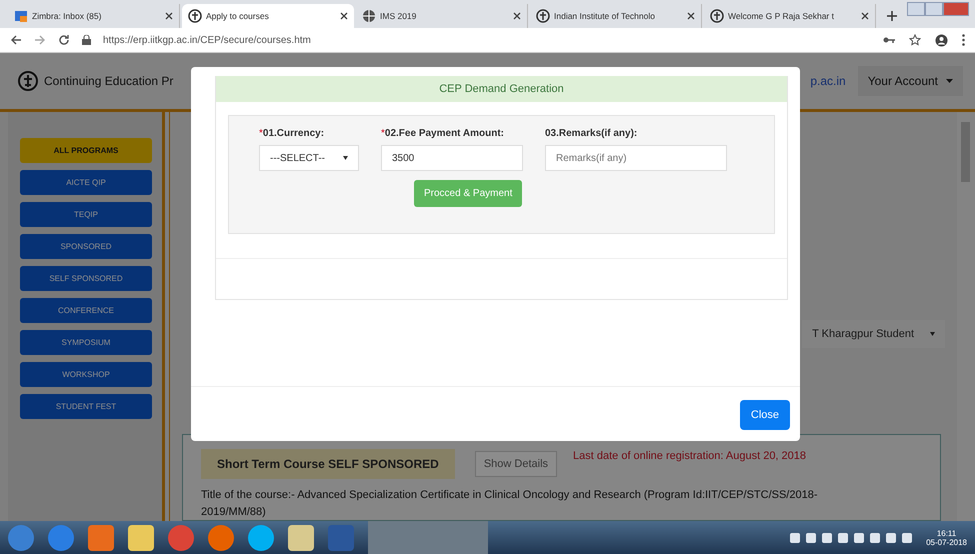  I want to click on program-button: SELF SPONSORED, so click(86, 278).